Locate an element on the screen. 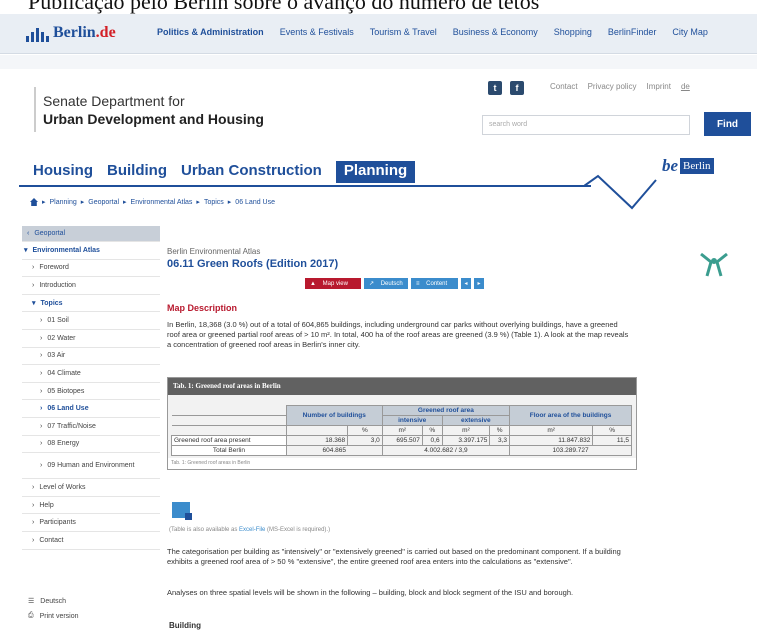 The width and height of the screenshot is (757, 638). col-intensive: intensive is located at coordinates (412, 420).